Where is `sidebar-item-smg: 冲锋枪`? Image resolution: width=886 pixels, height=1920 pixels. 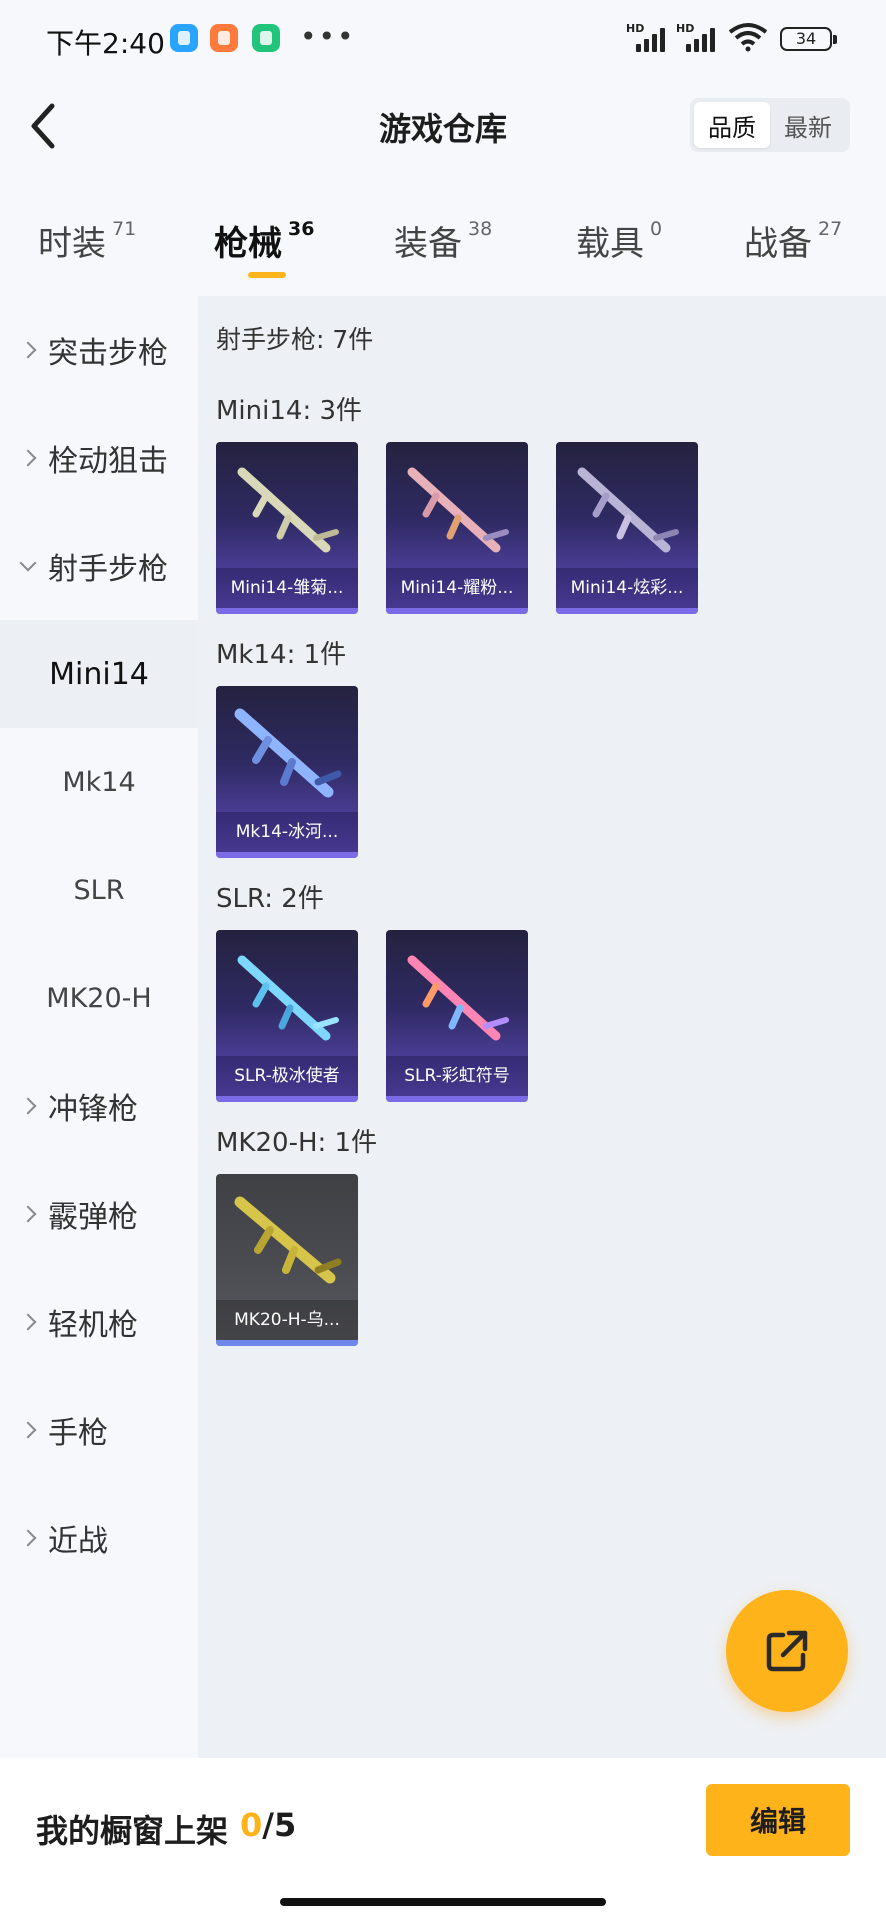
sidebar-item-smg: 冲锋枪 is located at coordinates (99, 1106).